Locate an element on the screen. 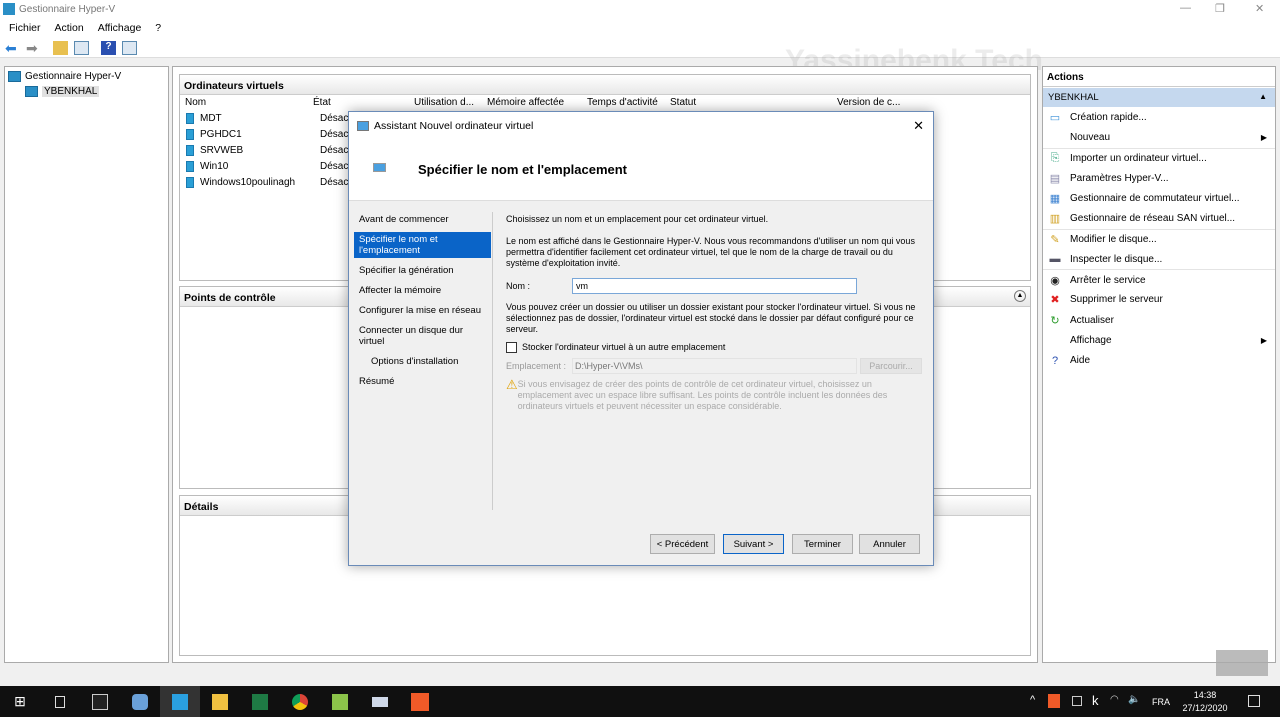 The height and width of the screenshot is (717, 1280). chrome-icon is located at coordinates (300, 701).